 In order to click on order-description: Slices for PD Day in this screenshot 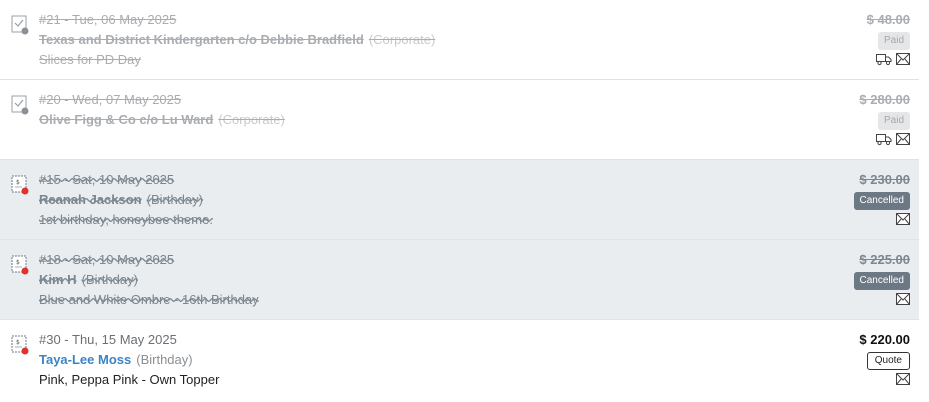, I will do `click(90, 59)`.